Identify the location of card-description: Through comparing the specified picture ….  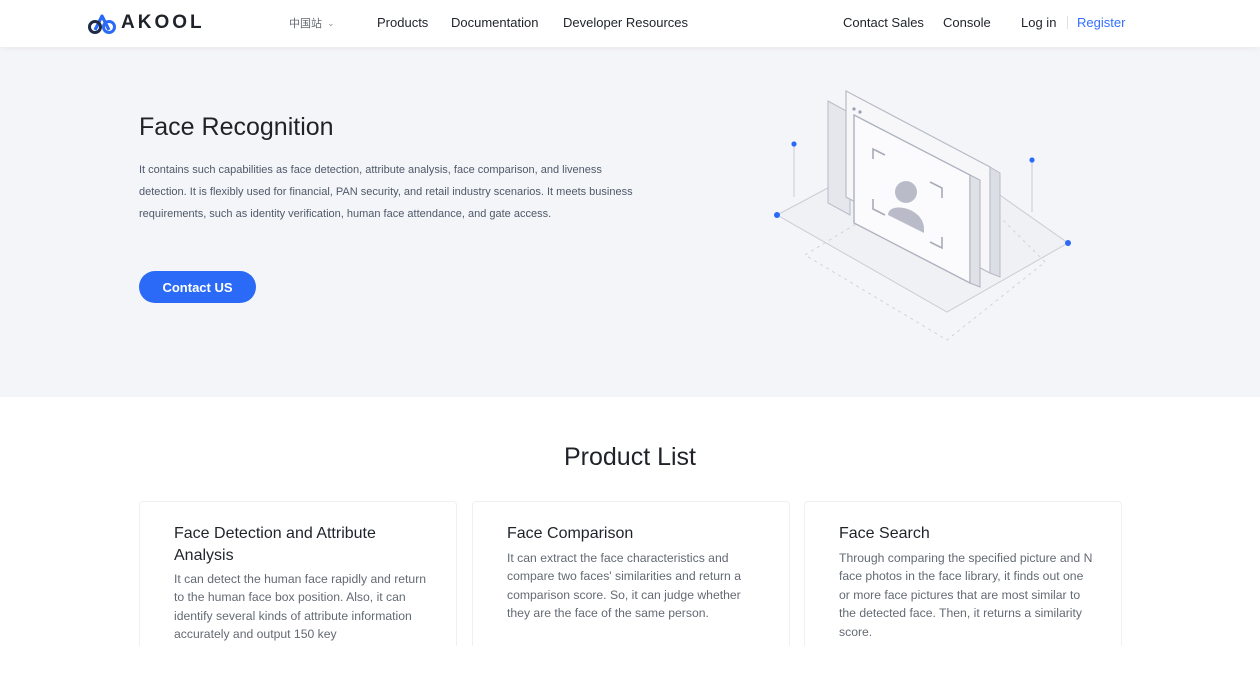
(966, 595).